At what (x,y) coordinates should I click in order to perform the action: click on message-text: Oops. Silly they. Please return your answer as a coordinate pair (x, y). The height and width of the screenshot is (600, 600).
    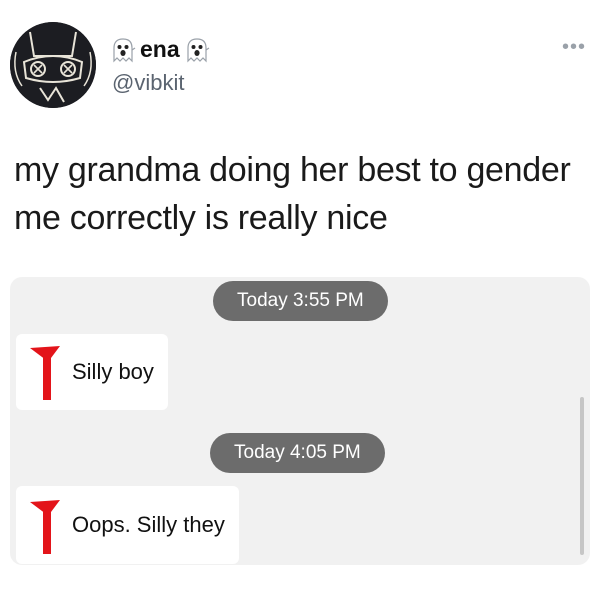
    Looking at the image, I should click on (148, 524).